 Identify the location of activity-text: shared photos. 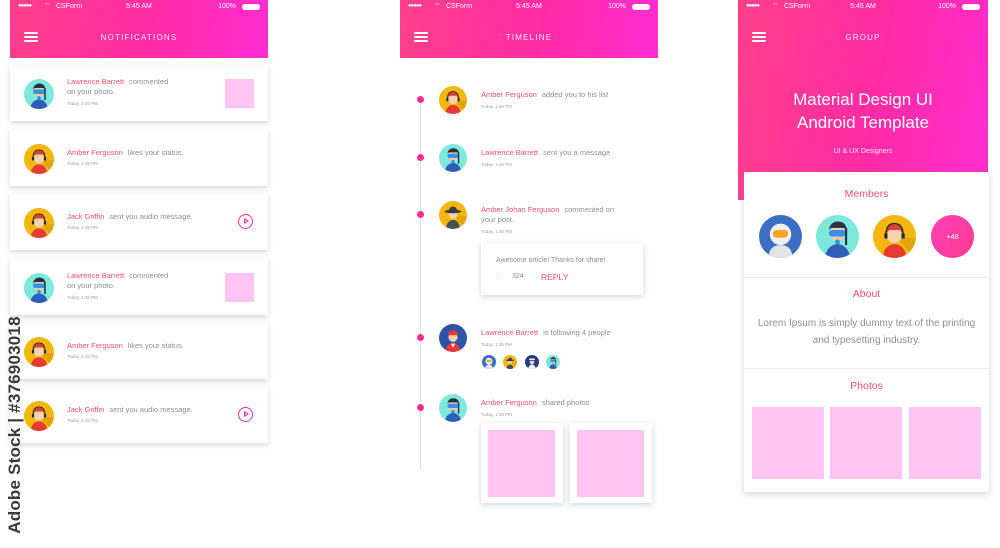
(565, 402).